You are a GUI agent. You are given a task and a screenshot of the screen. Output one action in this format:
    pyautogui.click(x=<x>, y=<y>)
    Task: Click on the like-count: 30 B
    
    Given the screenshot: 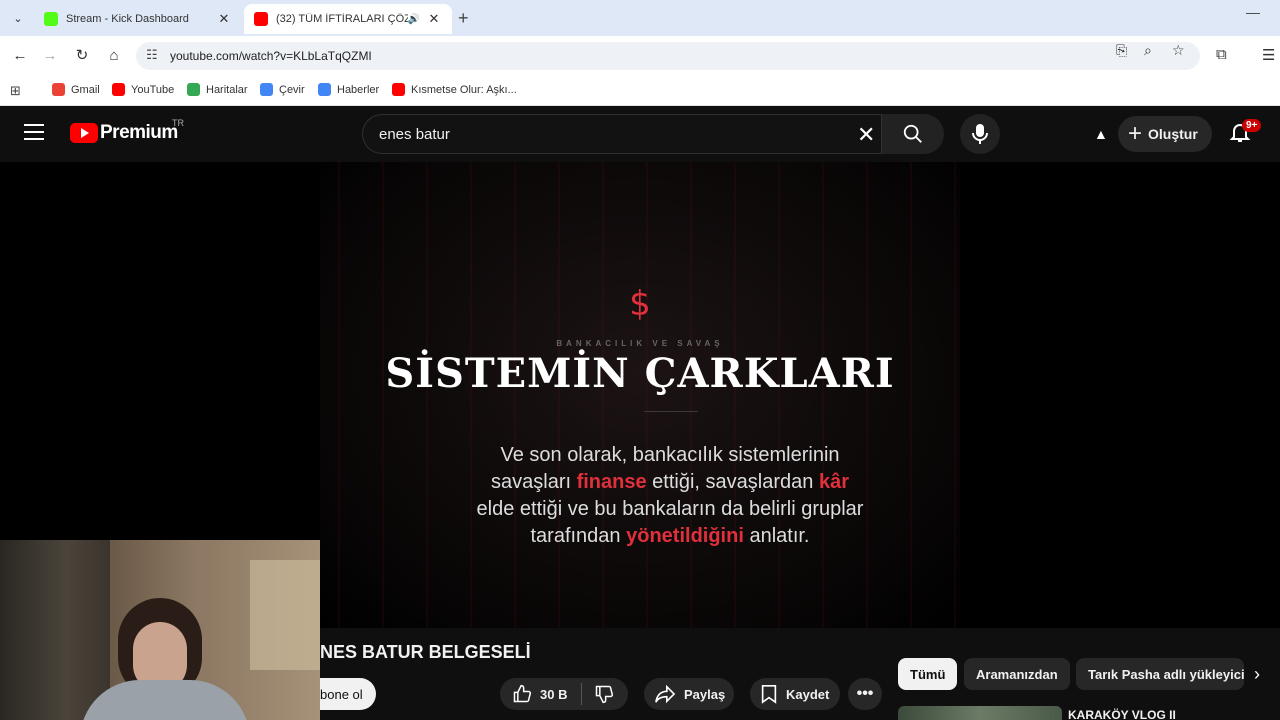 What is the action you would take?
    pyautogui.click(x=553, y=694)
    